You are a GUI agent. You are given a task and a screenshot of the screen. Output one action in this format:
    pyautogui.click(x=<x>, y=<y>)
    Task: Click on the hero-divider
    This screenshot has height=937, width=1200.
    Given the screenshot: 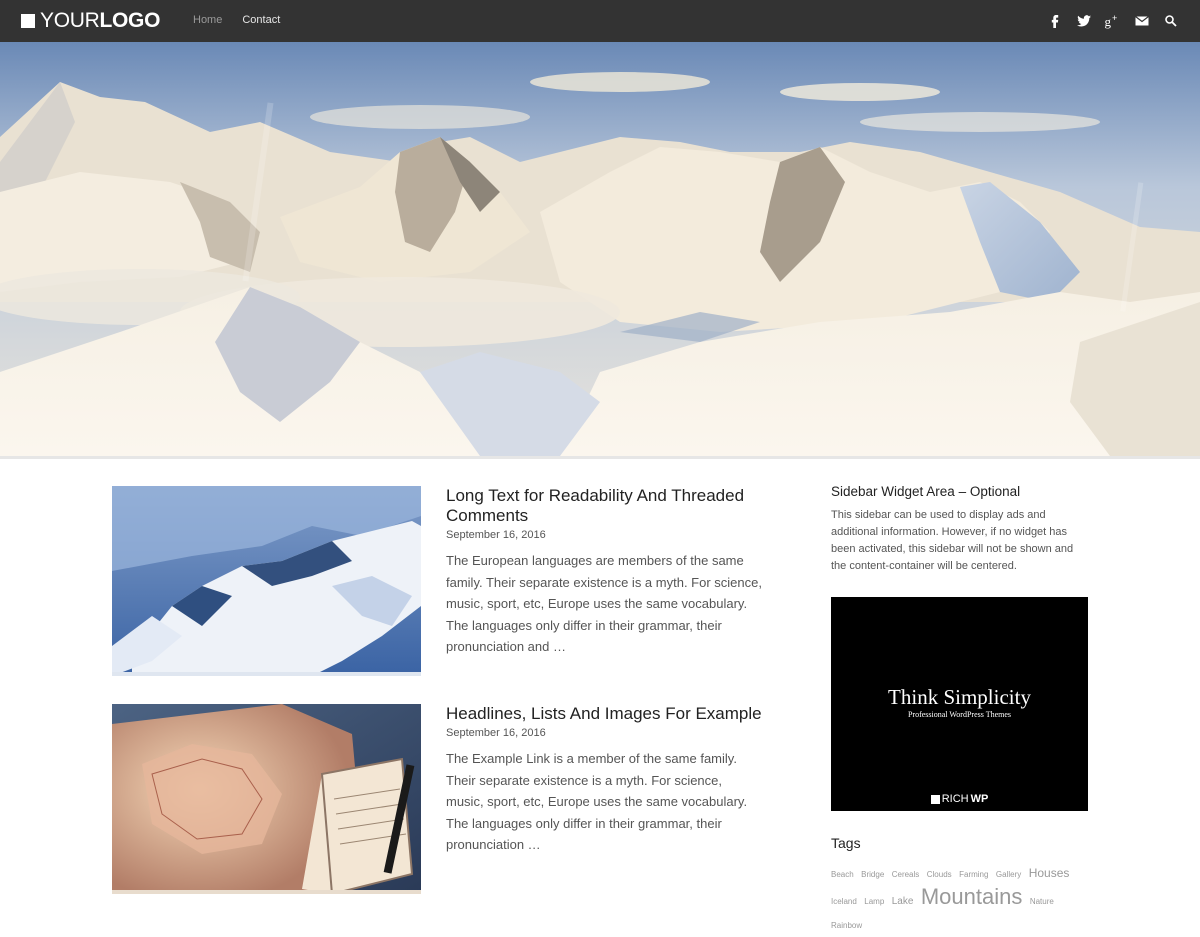 What is the action you would take?
    pyautogui.click(x=600, y=457)
    